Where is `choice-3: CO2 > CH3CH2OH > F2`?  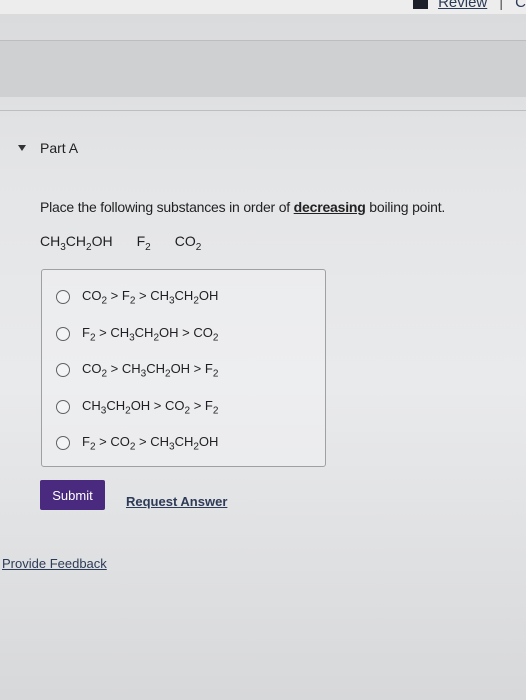 choice-3: CO2 > CH3CH2OH > F2 is located at coordinates (137, 370).